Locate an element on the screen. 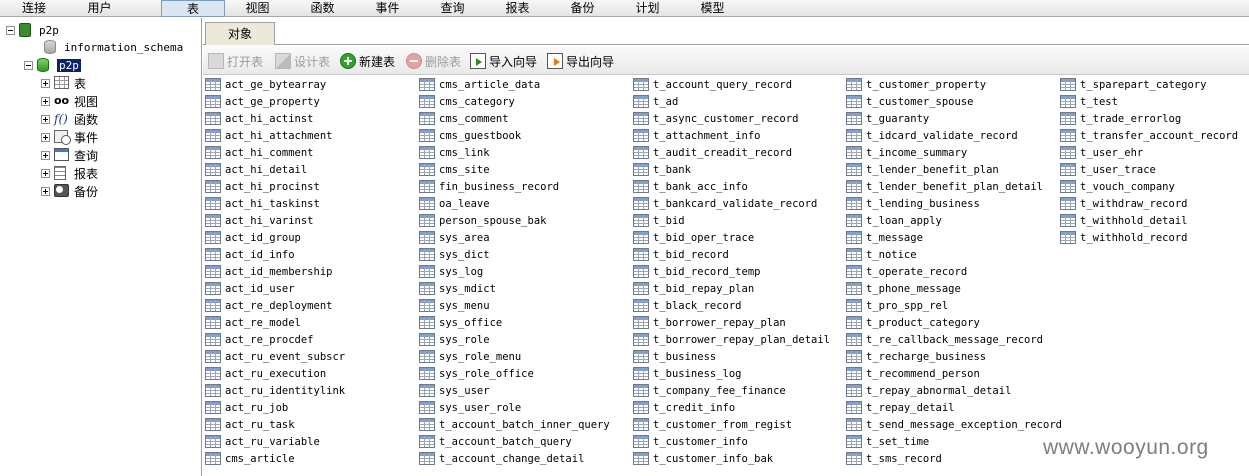 The width and height of the screenshot is (1249, 476). tree-category-functions: f() 函数 is located at coordinates (69, 119).